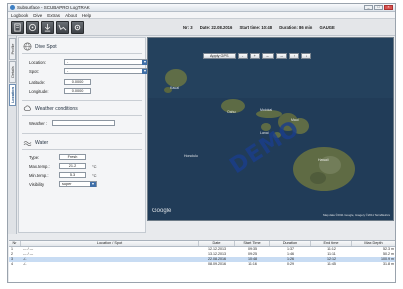  What do you see at coordinates (162, 211) in the screenshot?
I see `google-logo: Google` at bounding box center [162, 211].